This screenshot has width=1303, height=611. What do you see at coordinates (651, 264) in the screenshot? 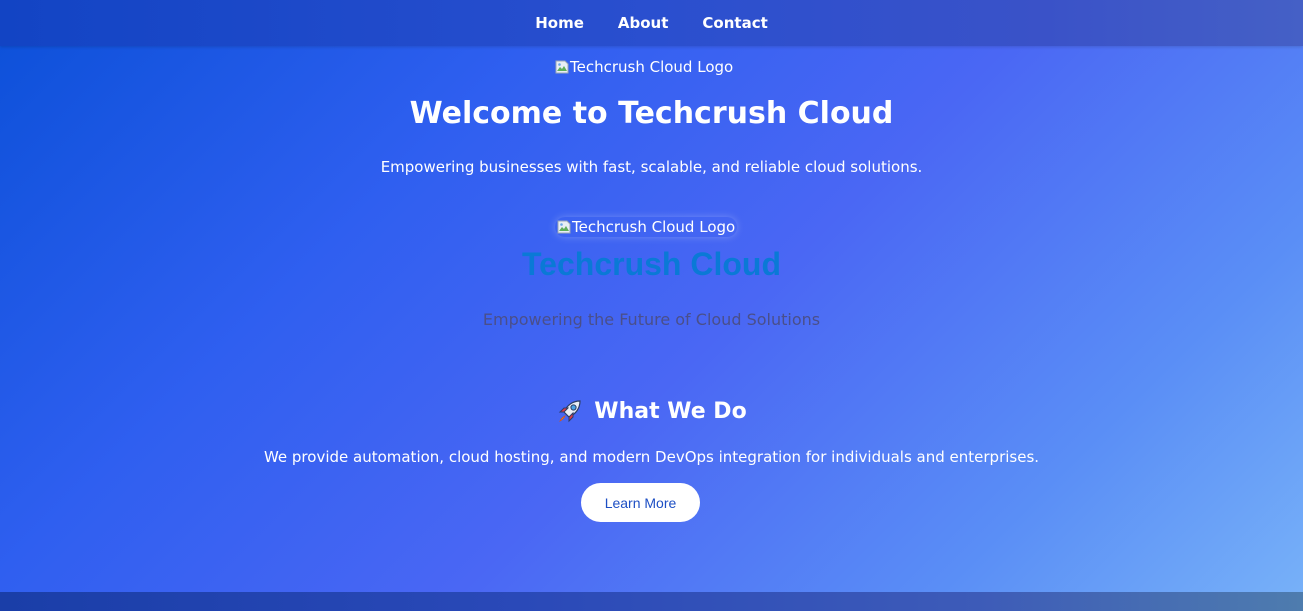
I see `brand-title: Techcrush Cloud` at bounding box center [651, 264].